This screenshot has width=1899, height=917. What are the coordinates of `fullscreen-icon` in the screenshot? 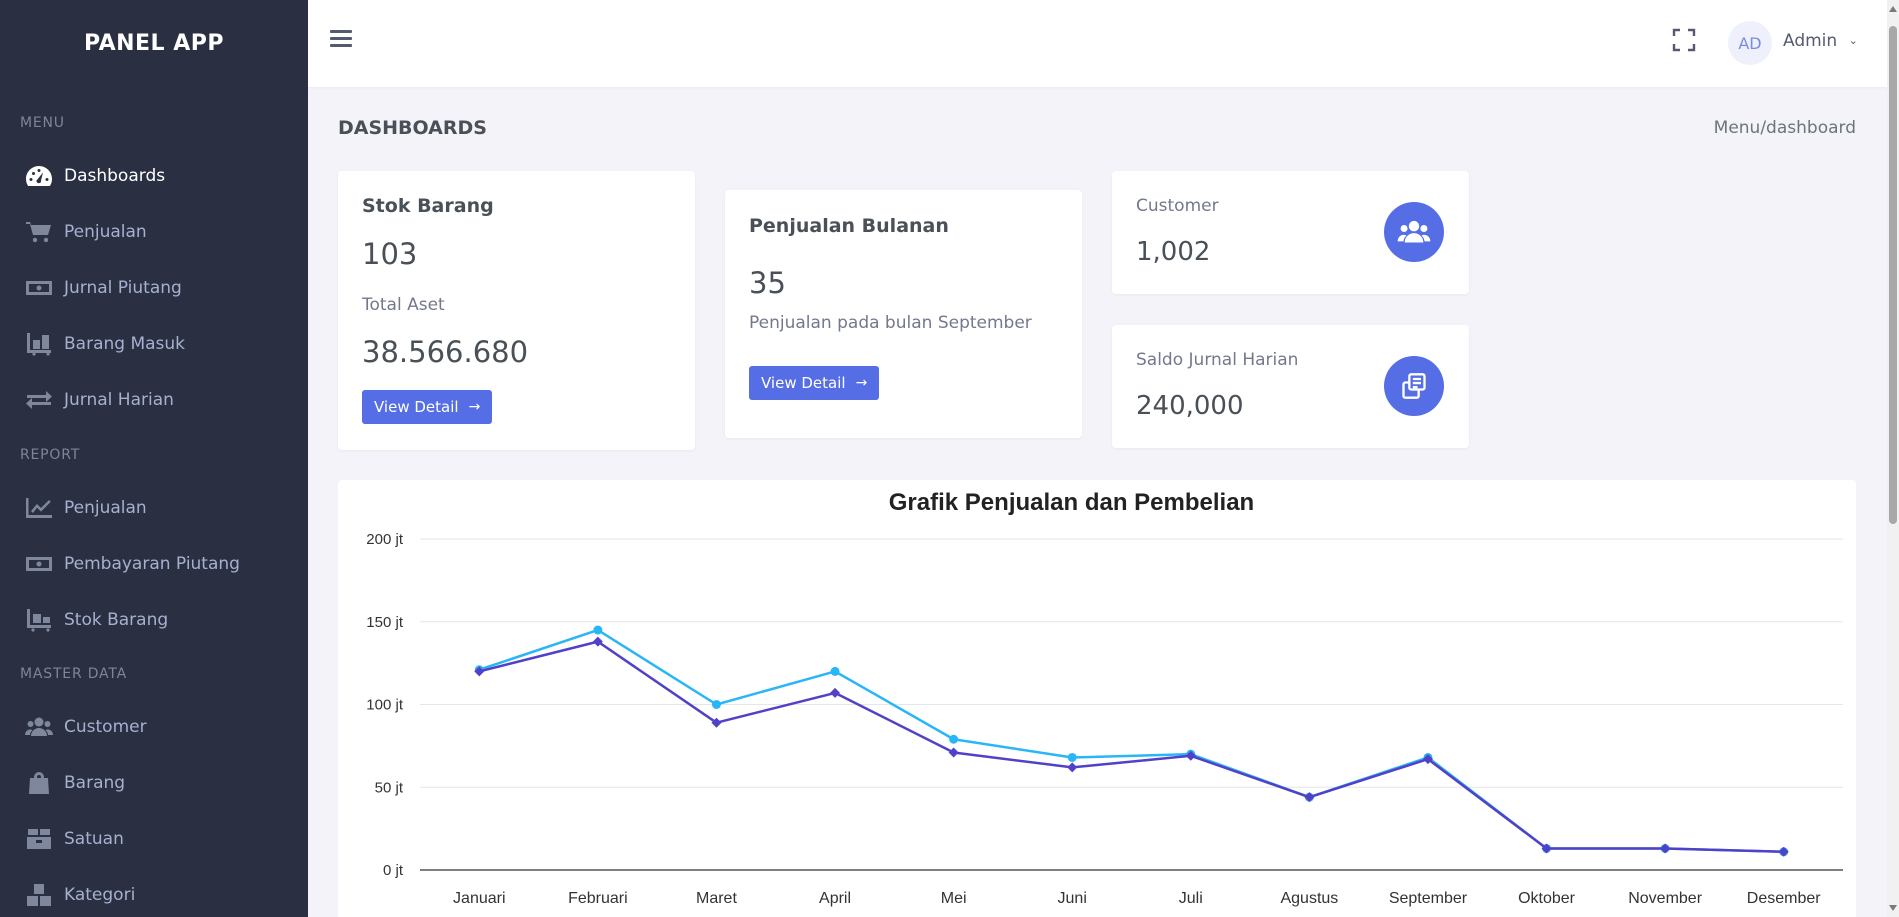 It's located at (1684, 40).